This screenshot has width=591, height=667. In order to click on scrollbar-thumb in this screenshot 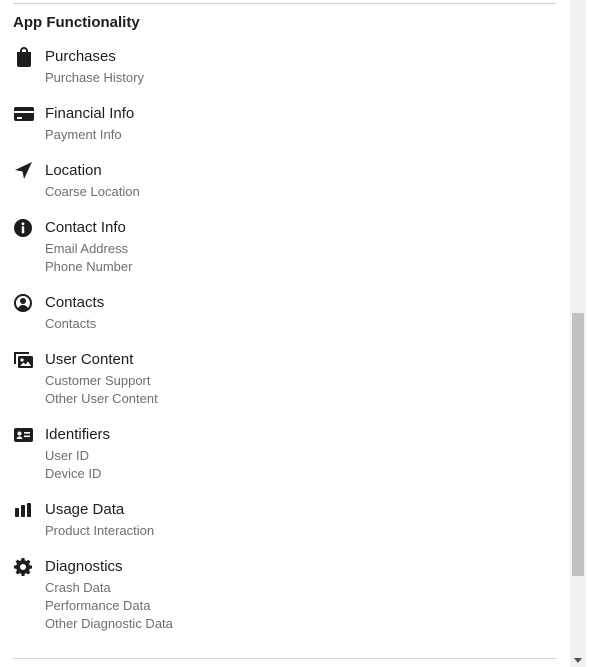, I will do `click(578, 444)`.